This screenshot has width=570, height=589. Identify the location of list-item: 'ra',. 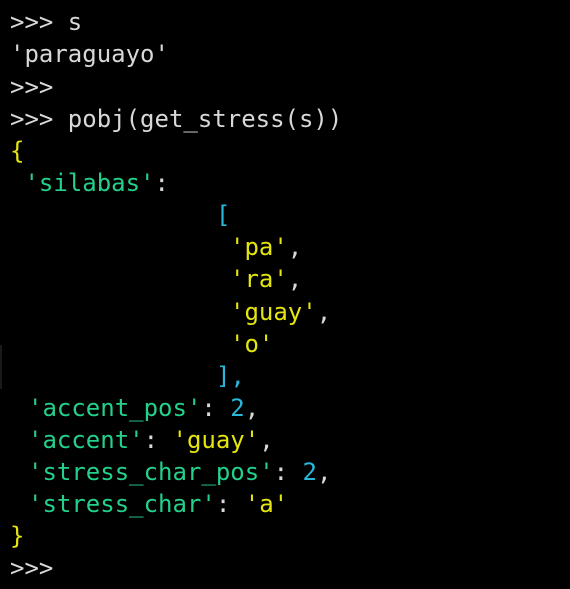
(266, 279).